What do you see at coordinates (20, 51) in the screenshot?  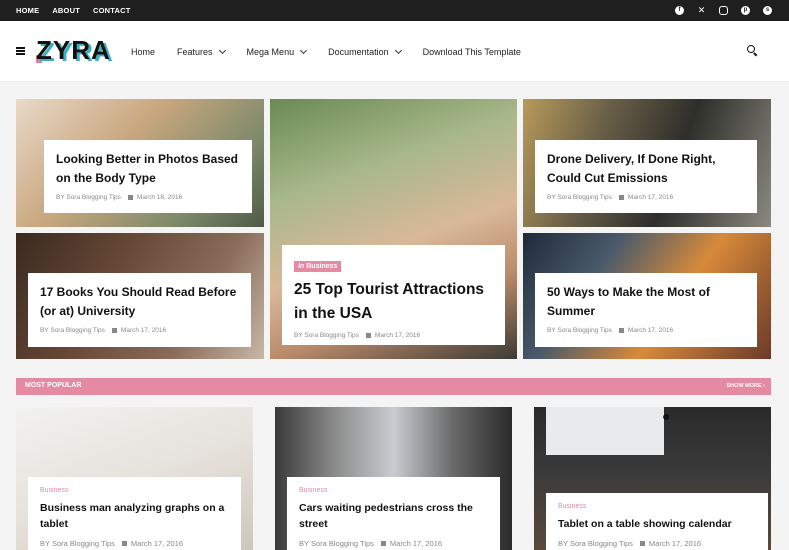 I see `menu-icon` at bounding box center [20, 51].